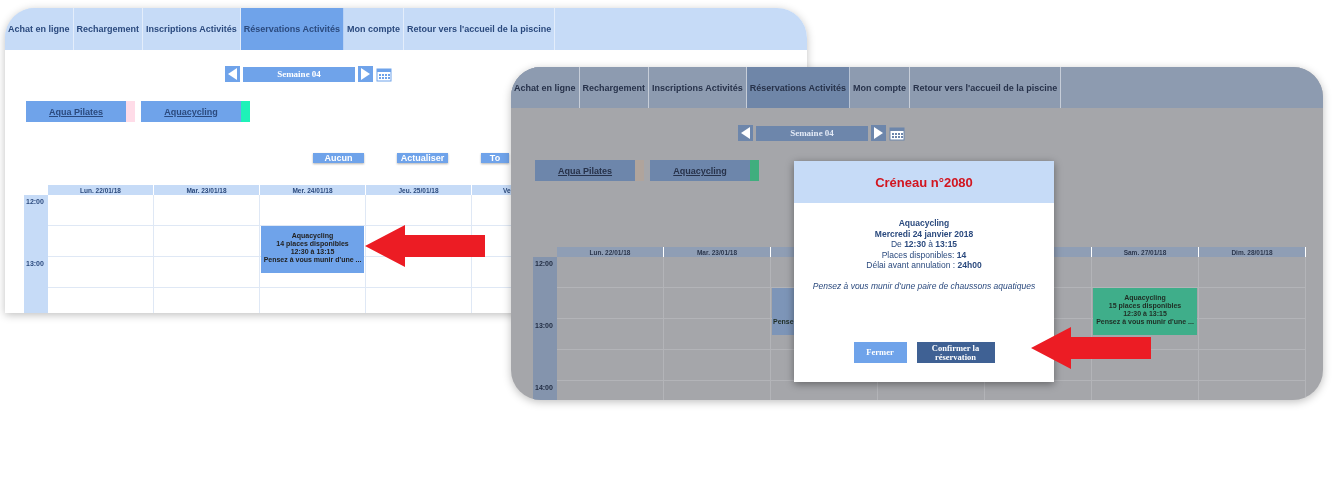 This screenshot has width=1333, height=493. What do you see at coordinates (338, 158) in the screenshot?
I see `action-button: Aucun` at bounding box center [338, 158].